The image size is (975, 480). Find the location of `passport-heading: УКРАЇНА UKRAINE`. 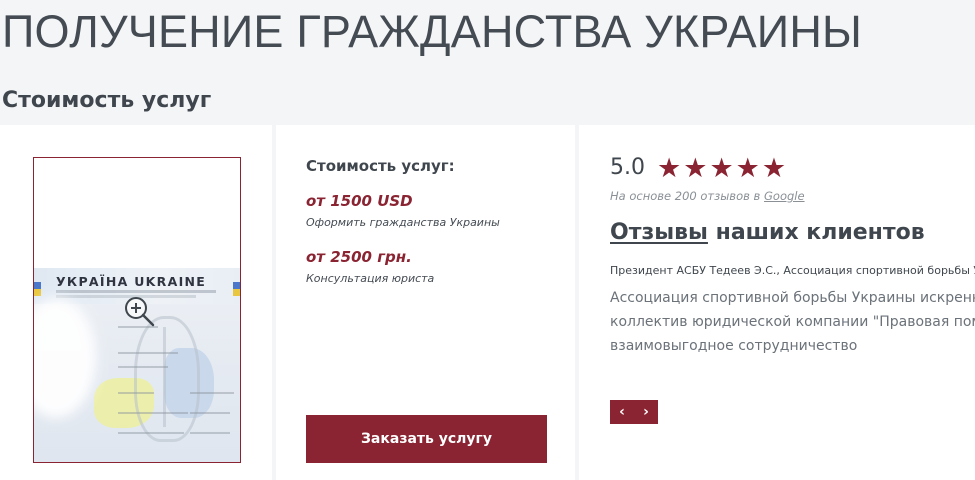

passport-heading: УКРАЇНА UKRAINE is located at coordinates (131, 281).